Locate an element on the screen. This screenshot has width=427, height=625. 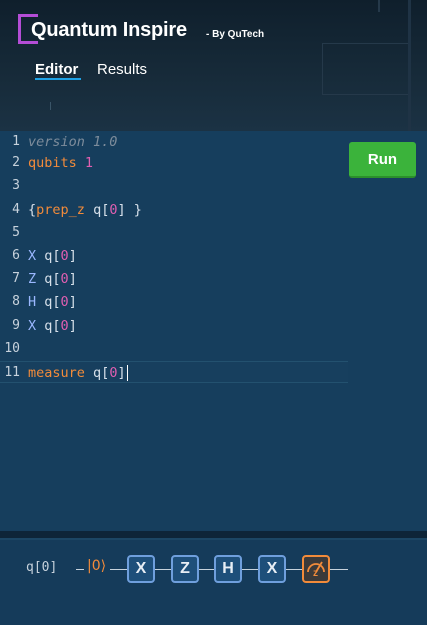
tab-active-indicator is located at coordinates (58, 79).